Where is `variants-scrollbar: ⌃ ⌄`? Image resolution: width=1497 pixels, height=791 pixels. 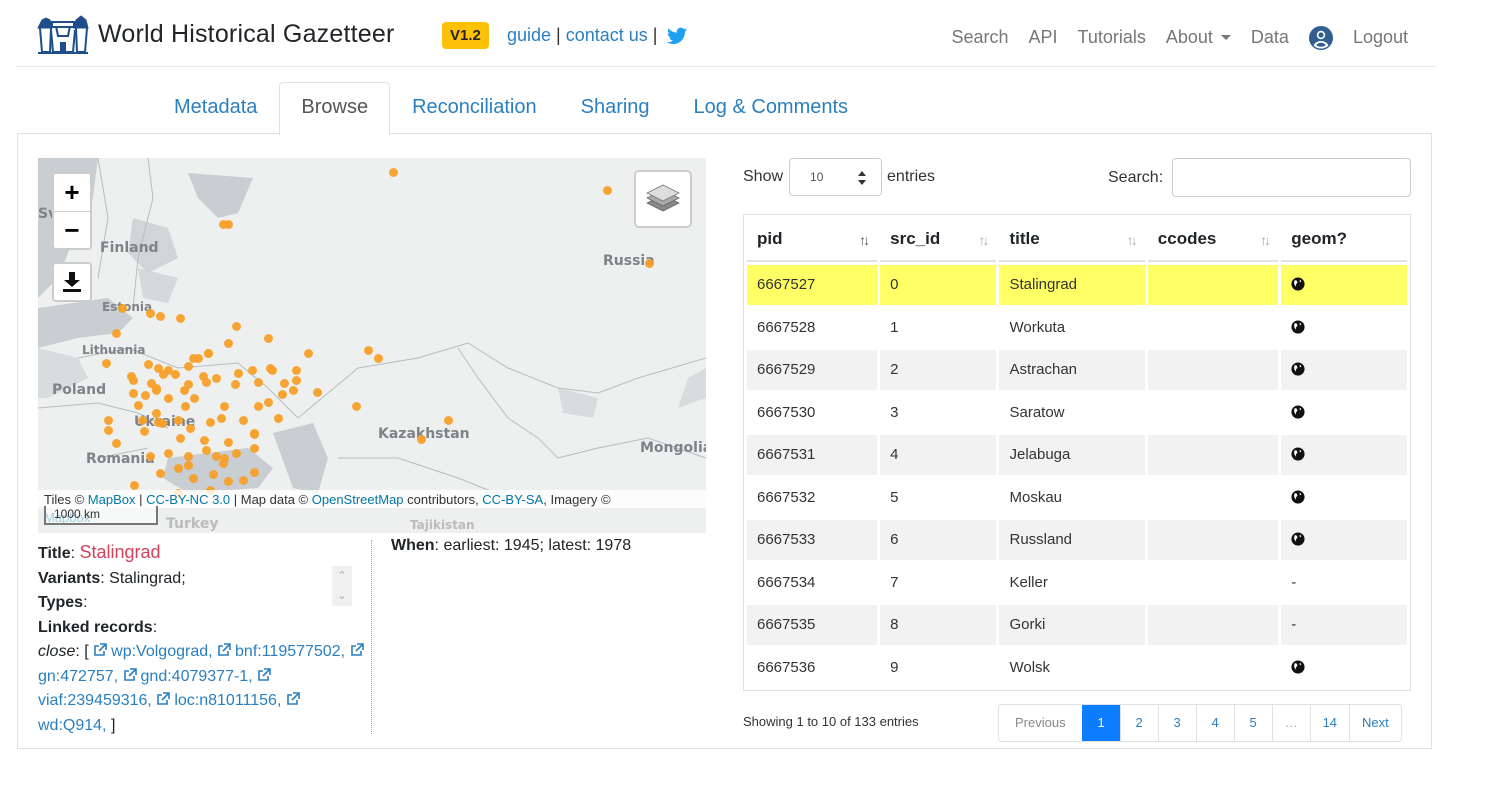
variants-scrollbar: ⌃ ⌄ is located at coordinates (342, 586).